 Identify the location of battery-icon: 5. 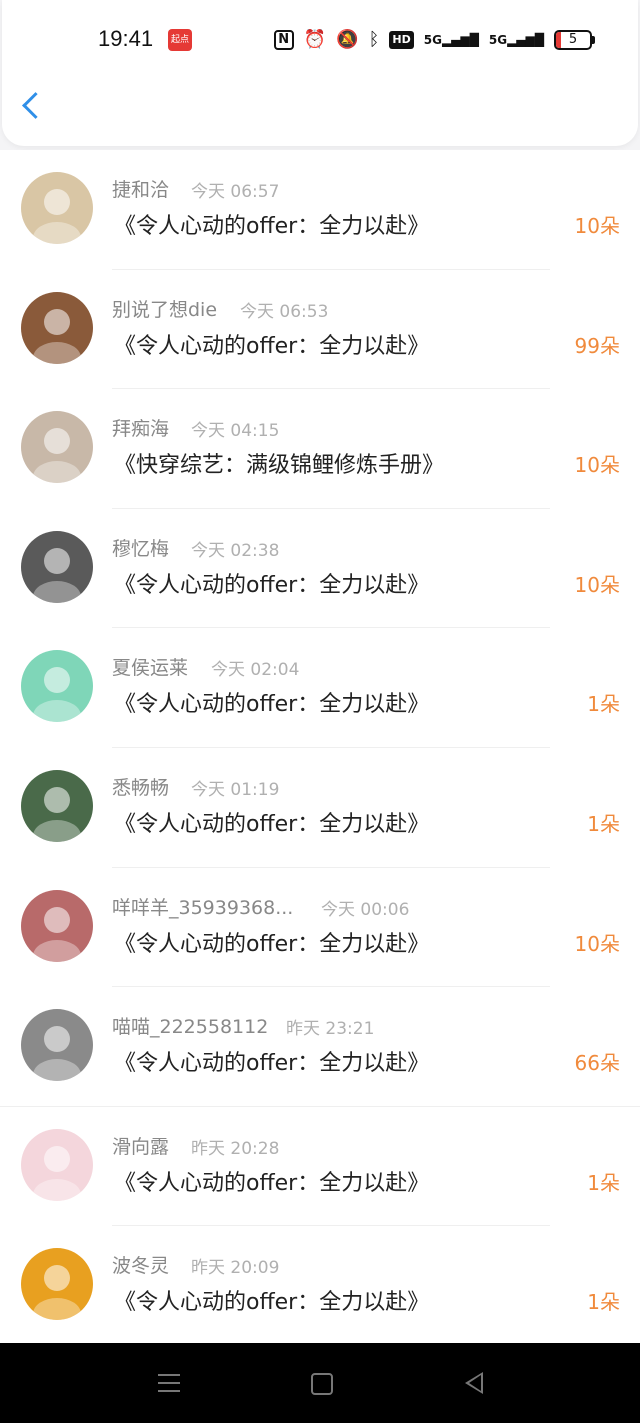
(574, 40).